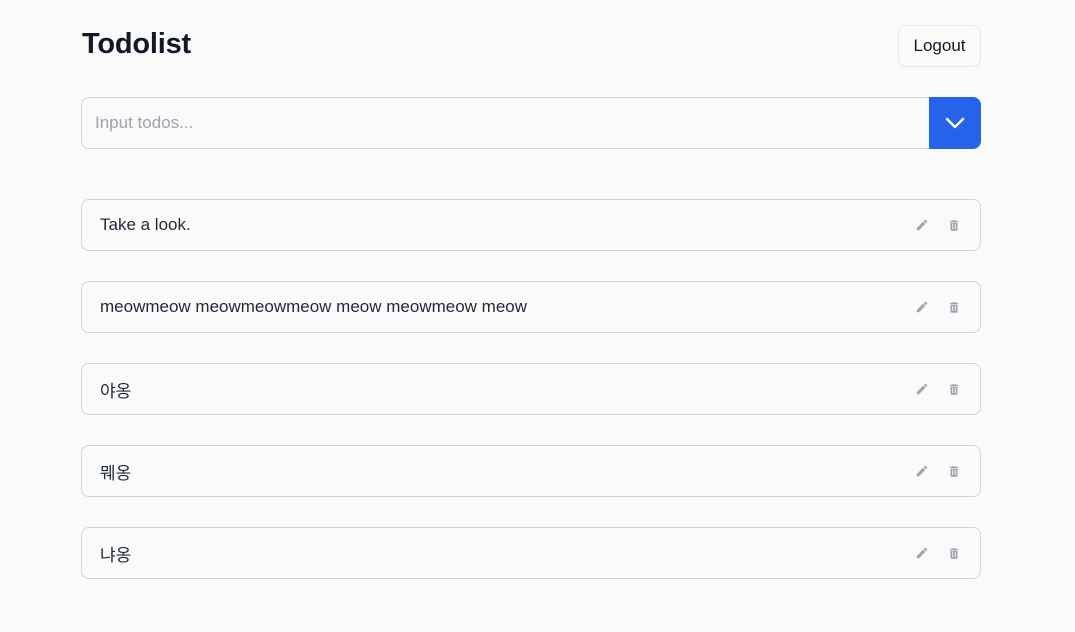  What do you see at coordinates (116, 555) in the screenshot?
I see `todo-item-text: 냐옹` at bounding box center [116, 555].